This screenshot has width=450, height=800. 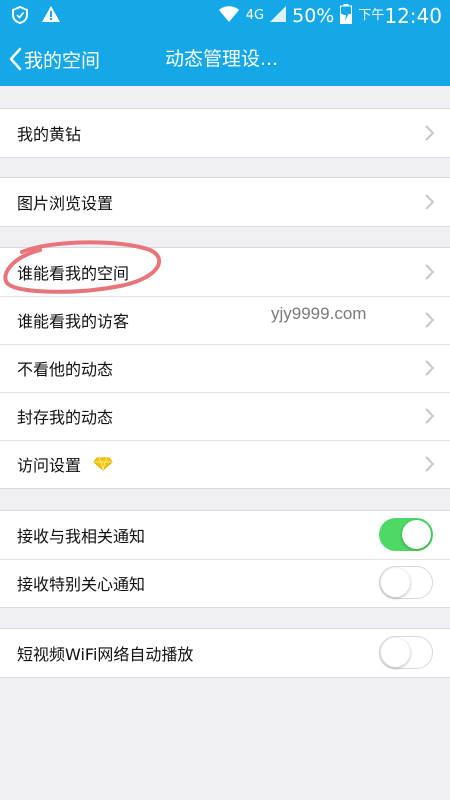 I want to click on wifi-icon, so click(x=229, y=16).